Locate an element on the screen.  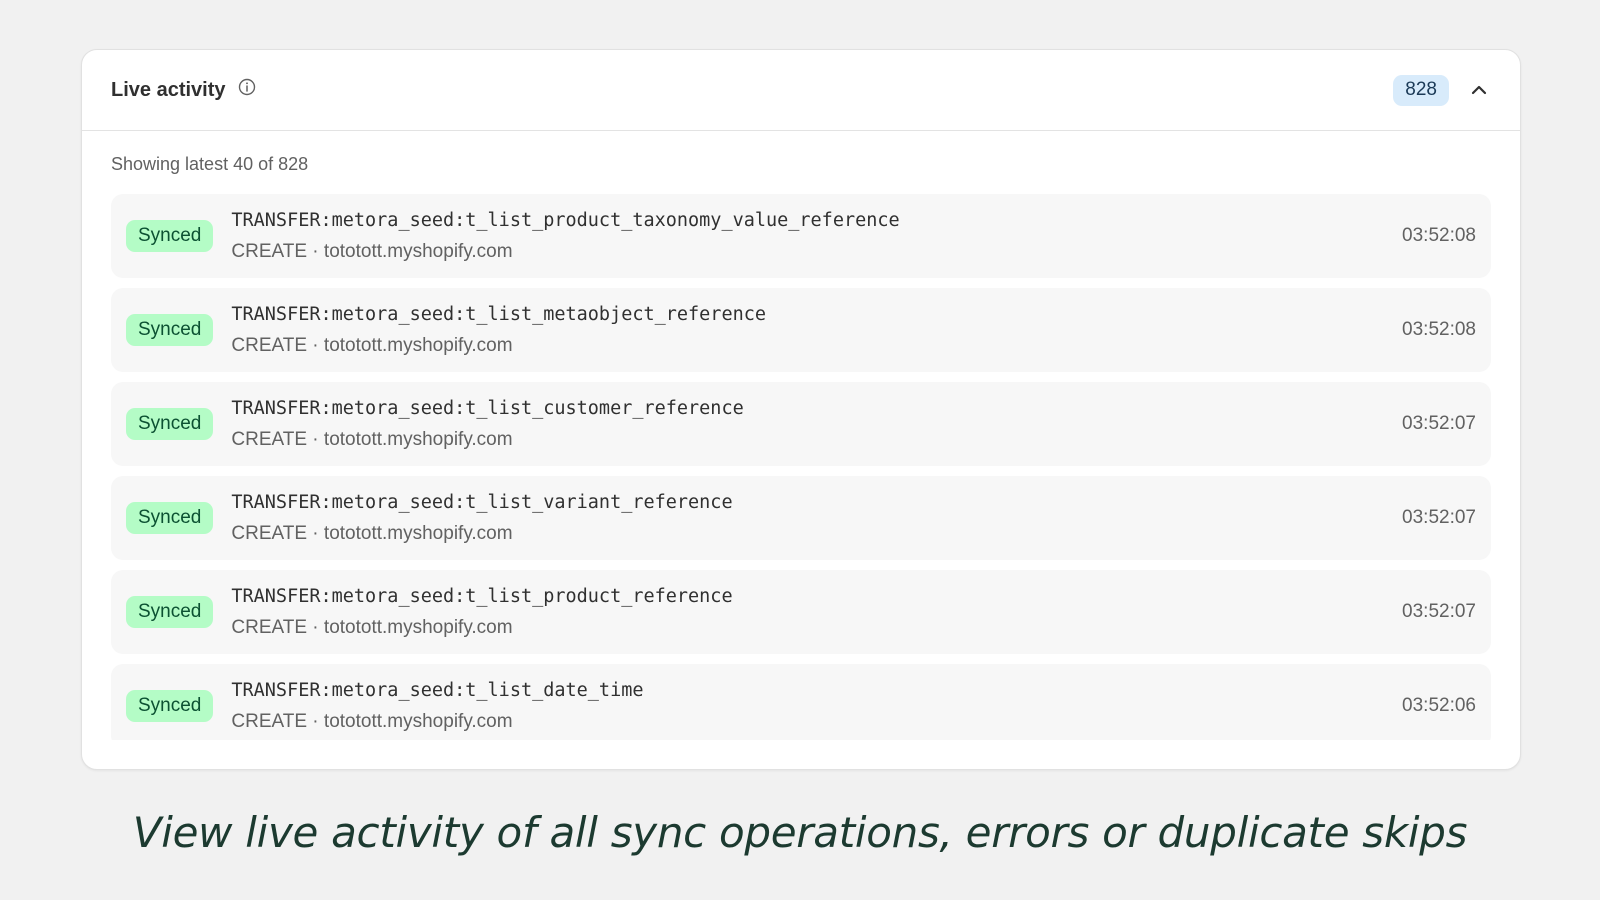
info-icon is located at coordinates (247, 87).